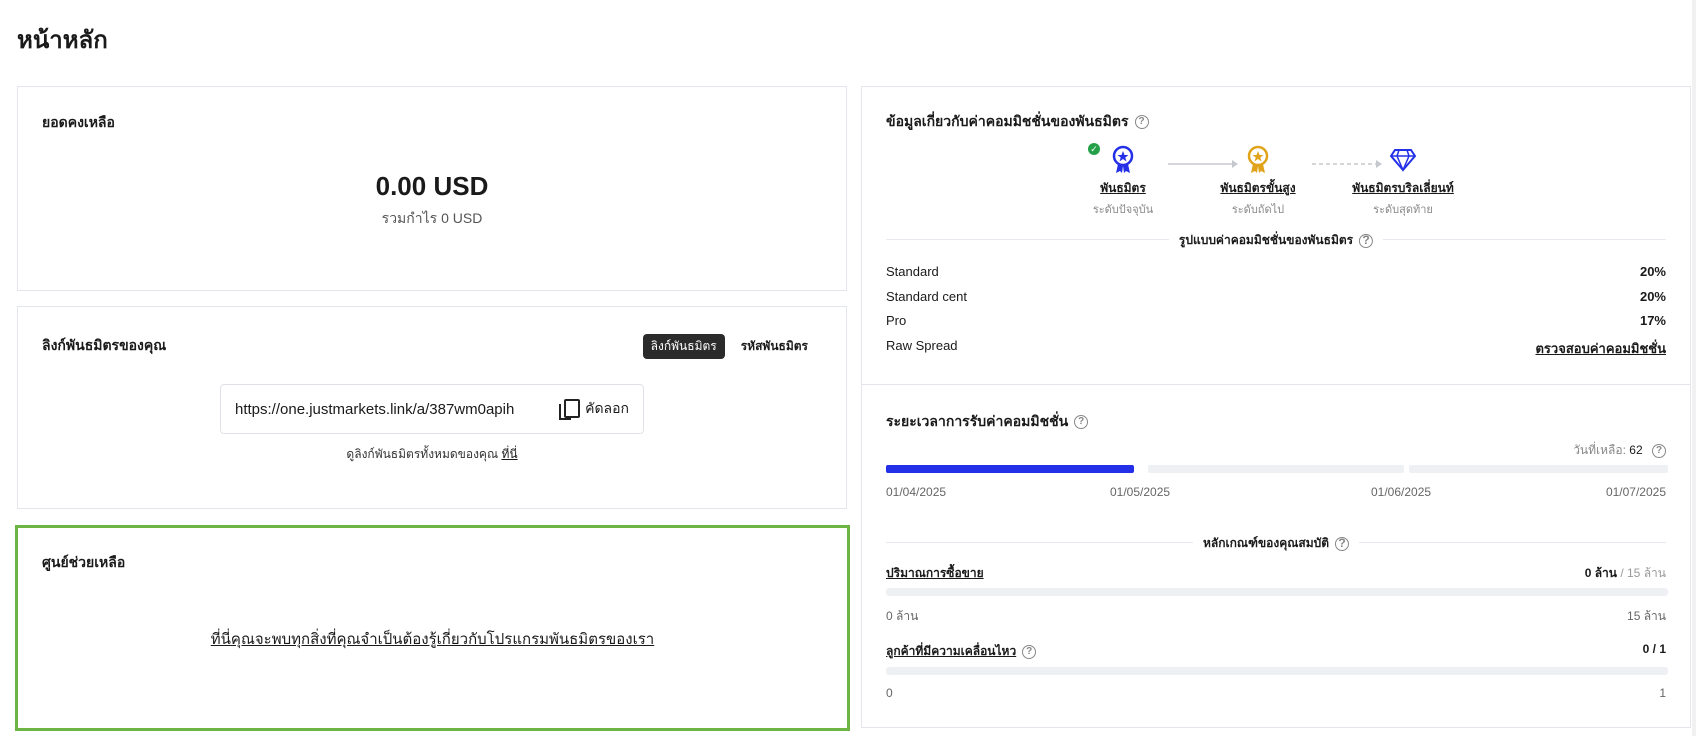 The height and width of the screenshot is (736, 1696). What do you see at coordinates (902, 616) in the screenshot?
I see `trading-volume-min: 0 ล้าน` at bounding box center [902, 616].